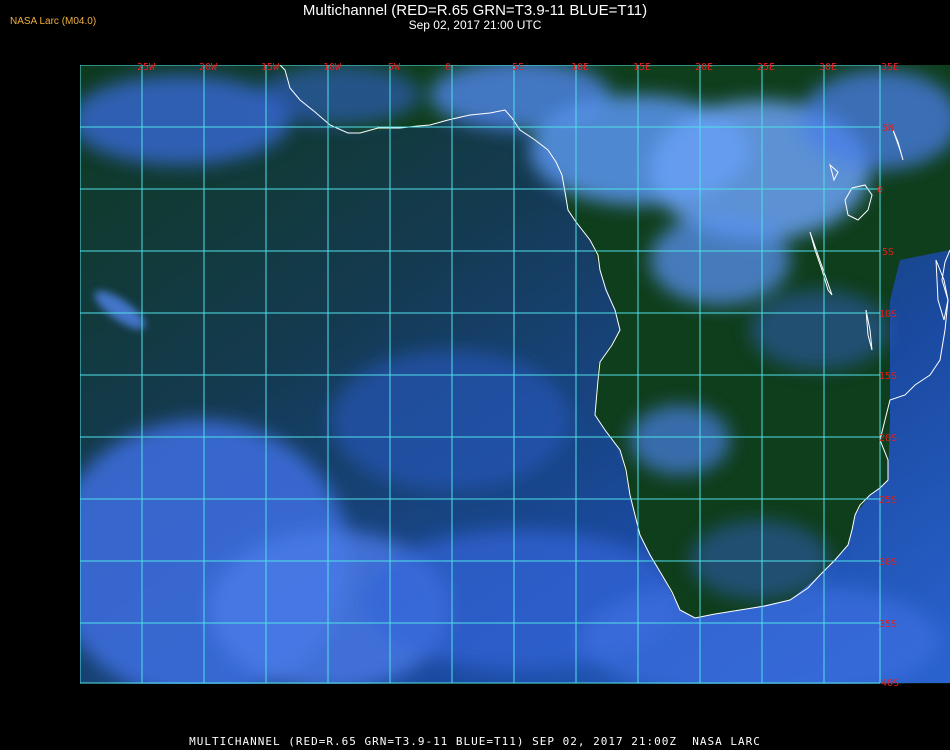  What do you see at coordinates (515, 705) in the screenshot?
I see `lower-margin` at bounding box center [515, 705].